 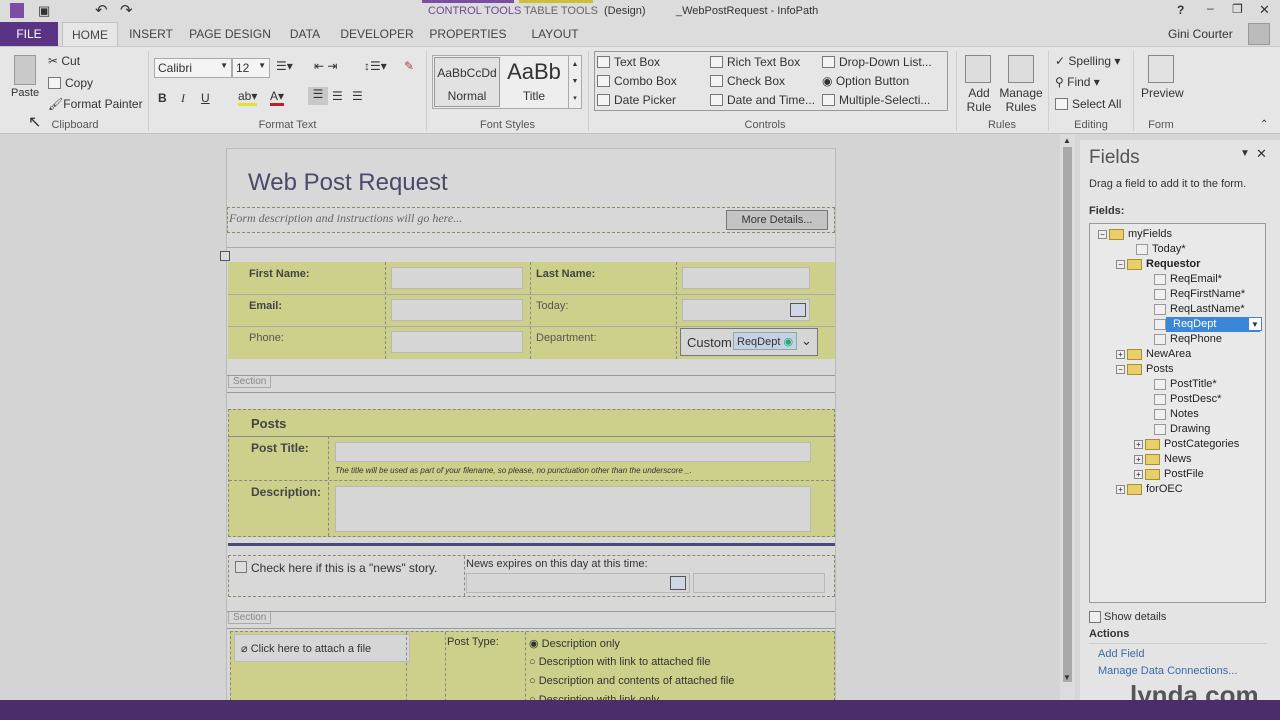 I want to click on font-name-select: Calibri ▼, so click(x=193, y=68).